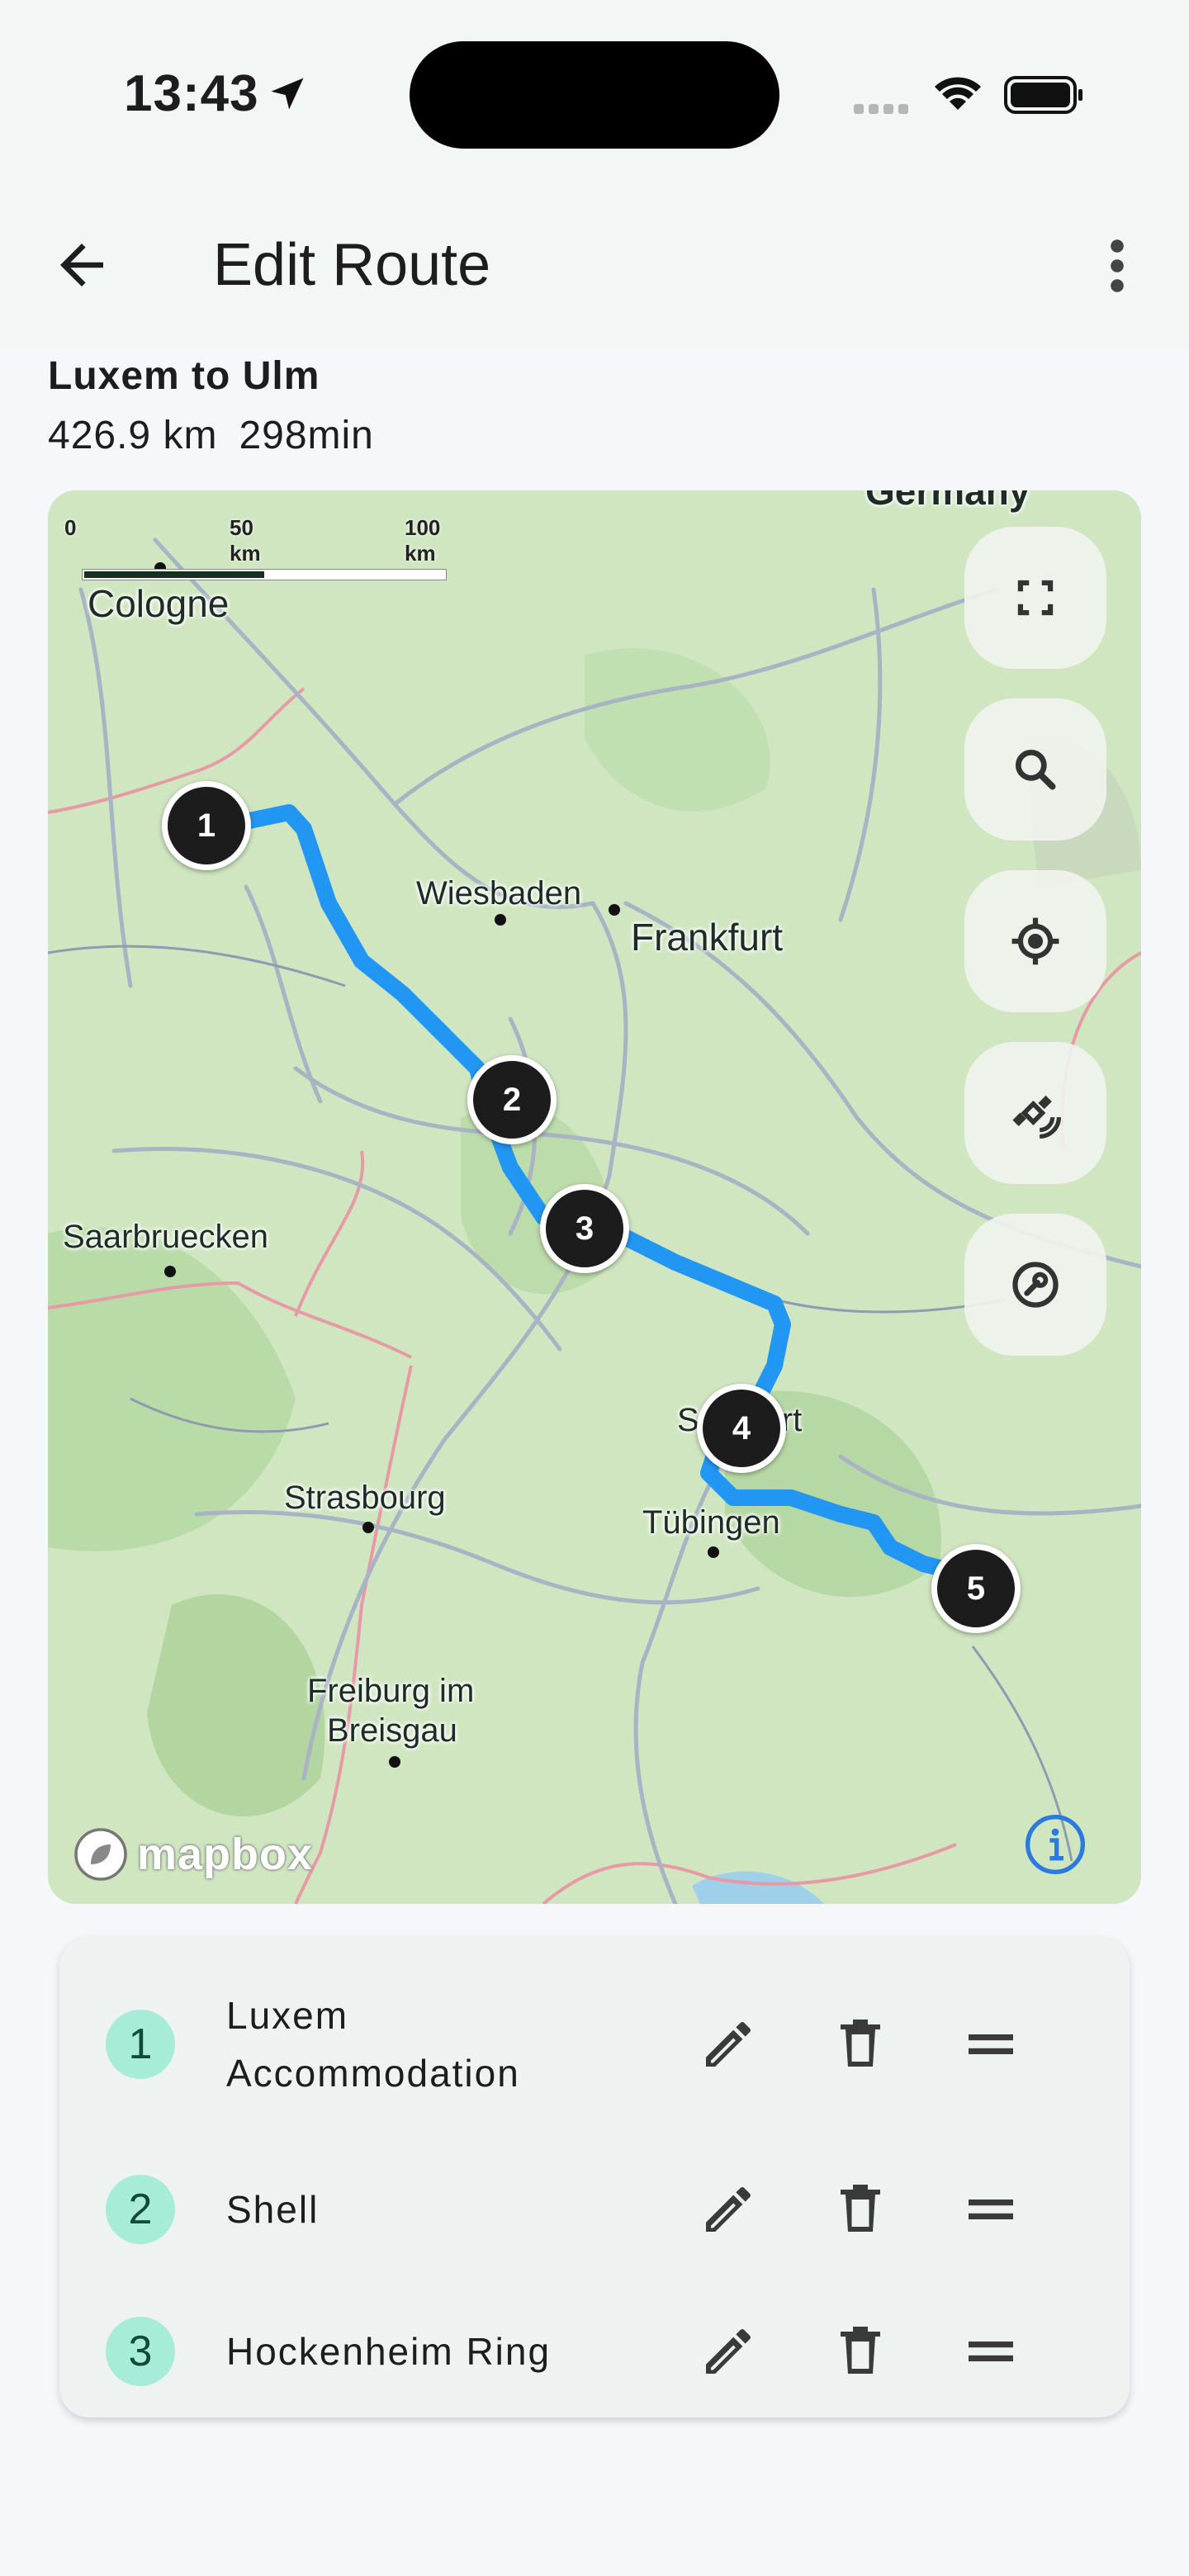 The width and height of the screenshot is (1189, 2576). I want to click on mapbox-logo: mapbox, so click(192, 1854).